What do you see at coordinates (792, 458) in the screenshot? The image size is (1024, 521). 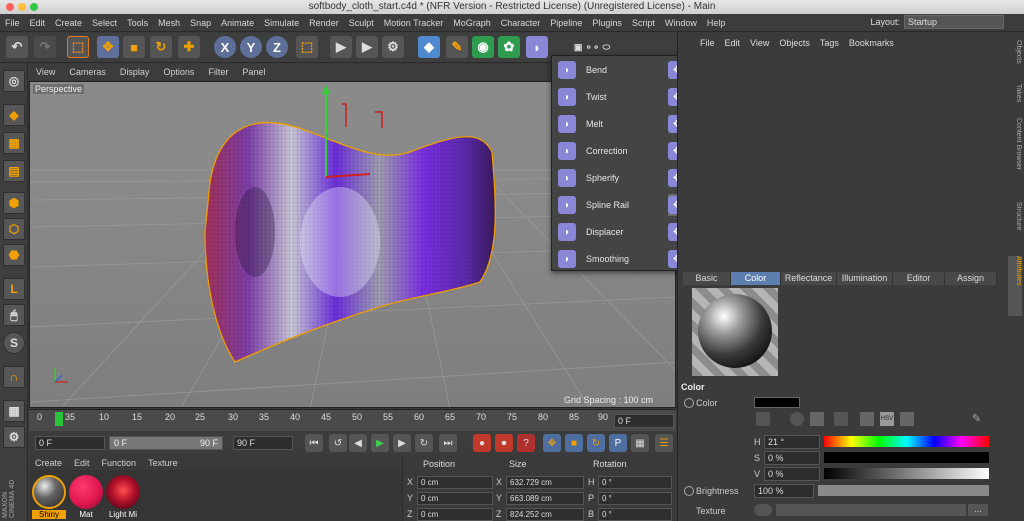 I see `saturation-field: 0 %` at bounding box center [792, 458].